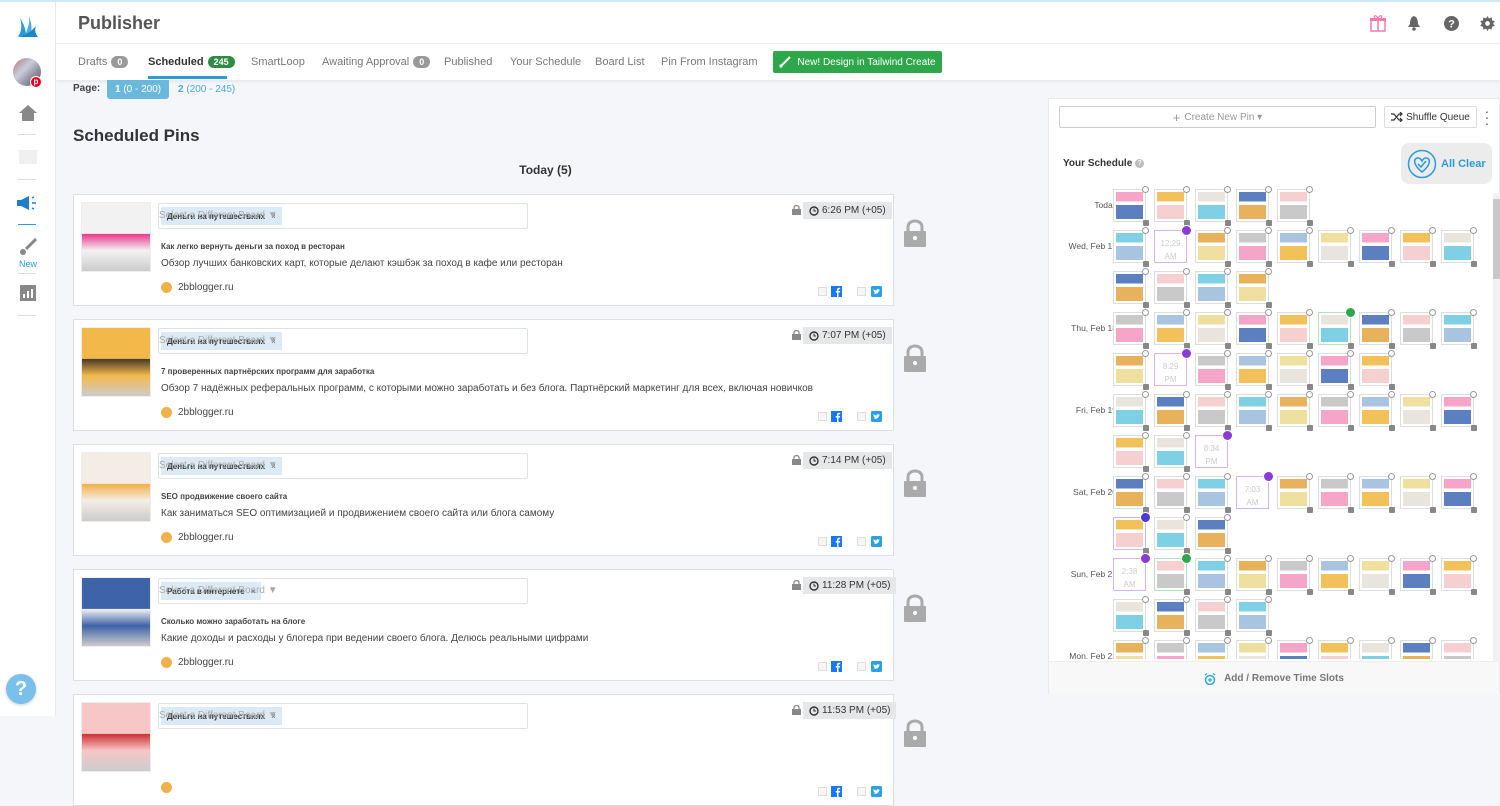 The width and height of the screenshot is (1500, 806). I want to click on brush-icon, so click(28, 247).